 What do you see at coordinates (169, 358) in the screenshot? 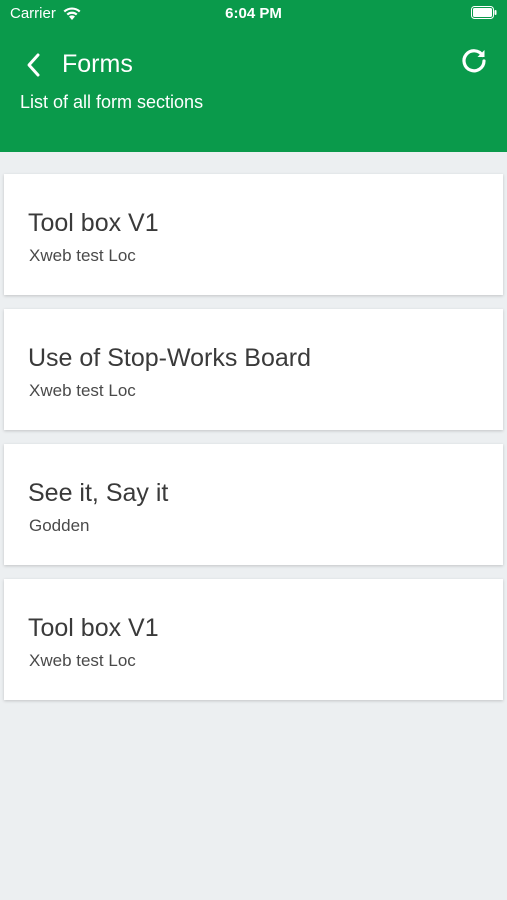
I see `form-title: Use of Stop-Works Board` at bounding box center [169, 358].